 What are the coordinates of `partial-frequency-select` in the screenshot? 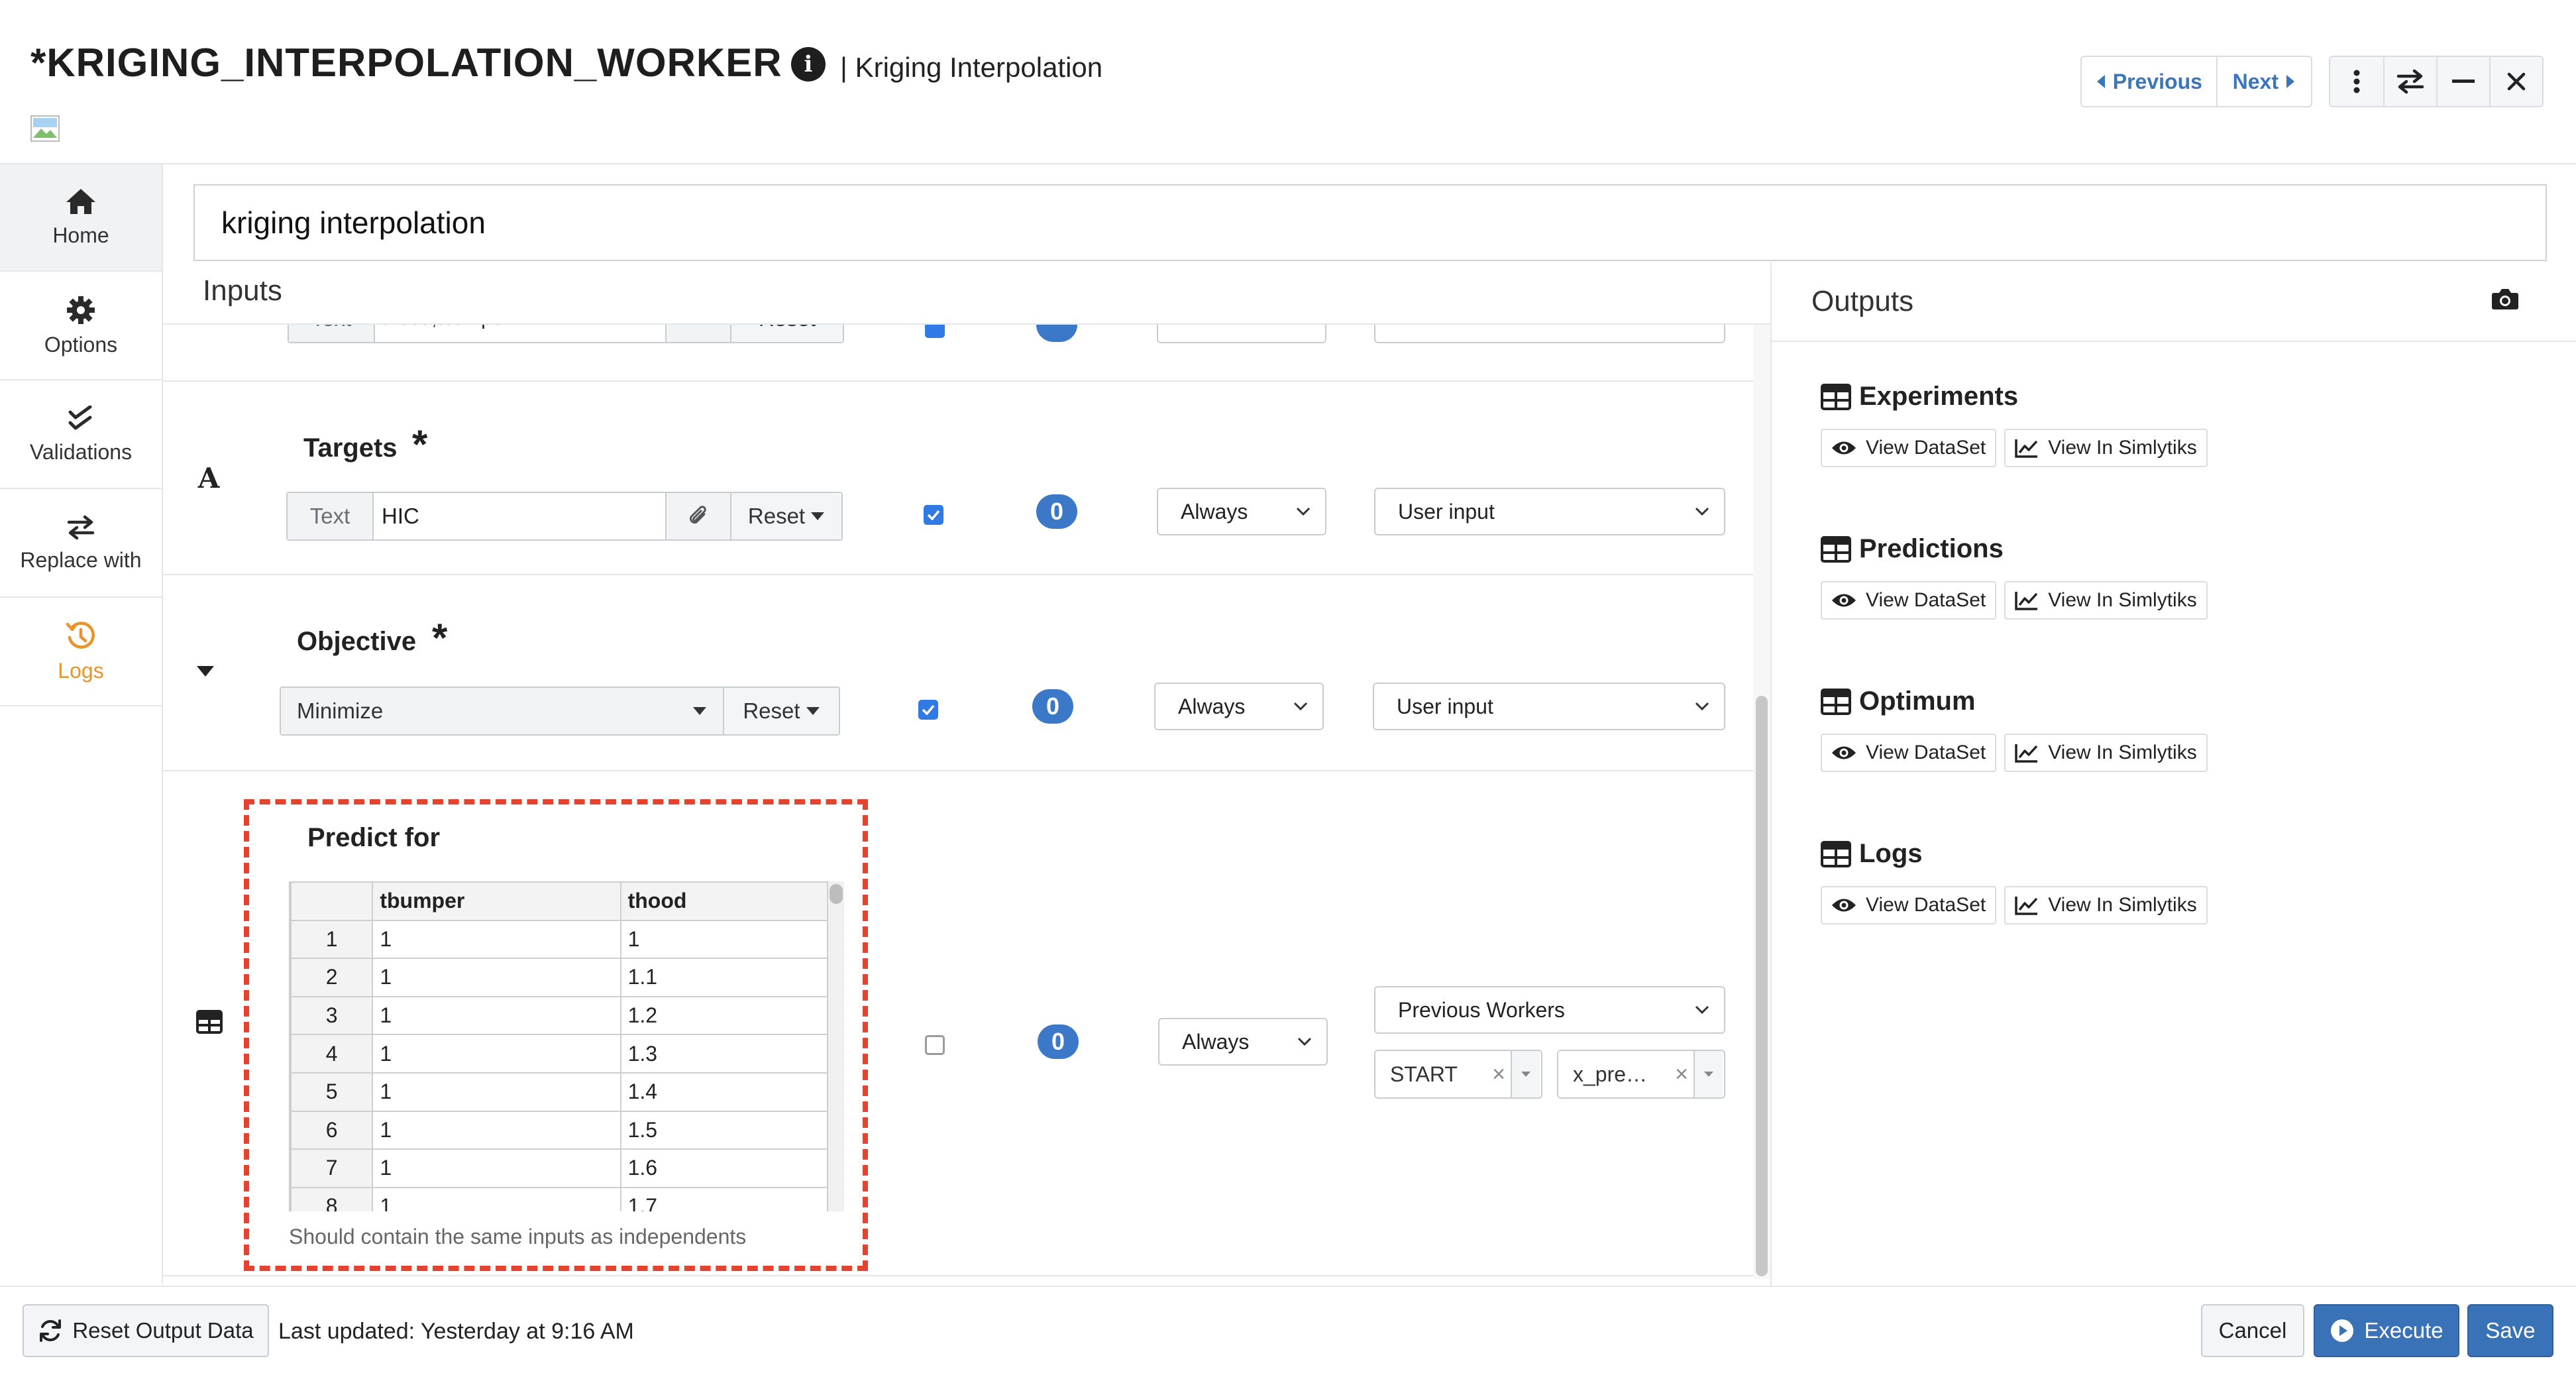 It's located at (1241, 334).